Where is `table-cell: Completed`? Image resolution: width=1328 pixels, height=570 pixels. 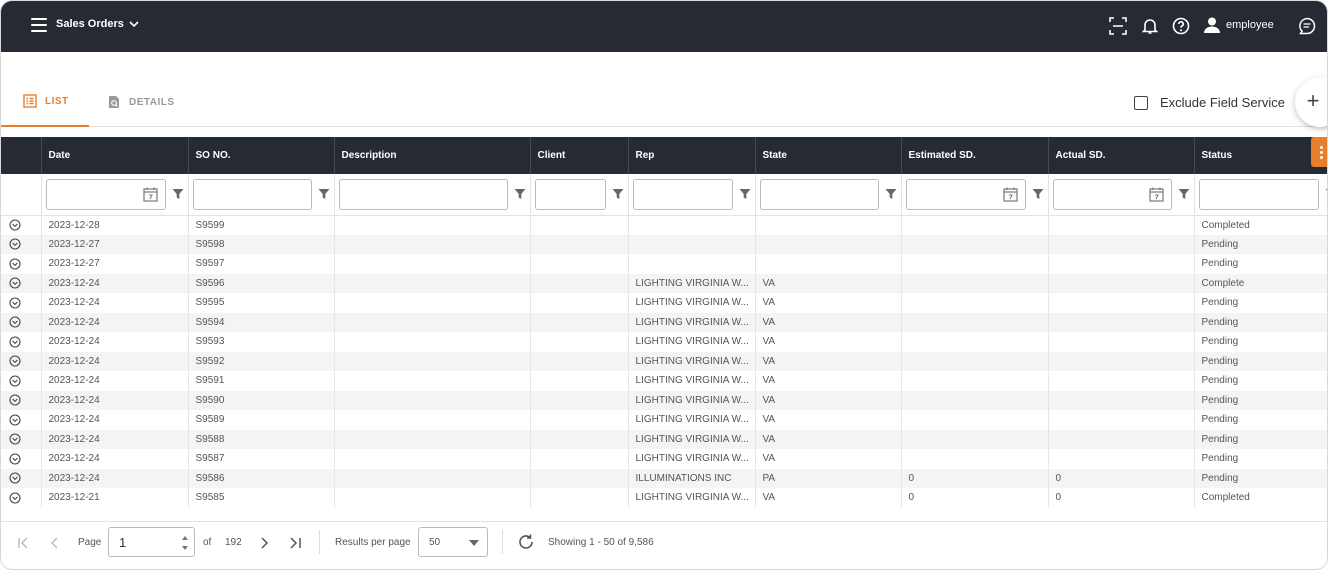 table-cell: Completed is located at coordinates (1260, 225).